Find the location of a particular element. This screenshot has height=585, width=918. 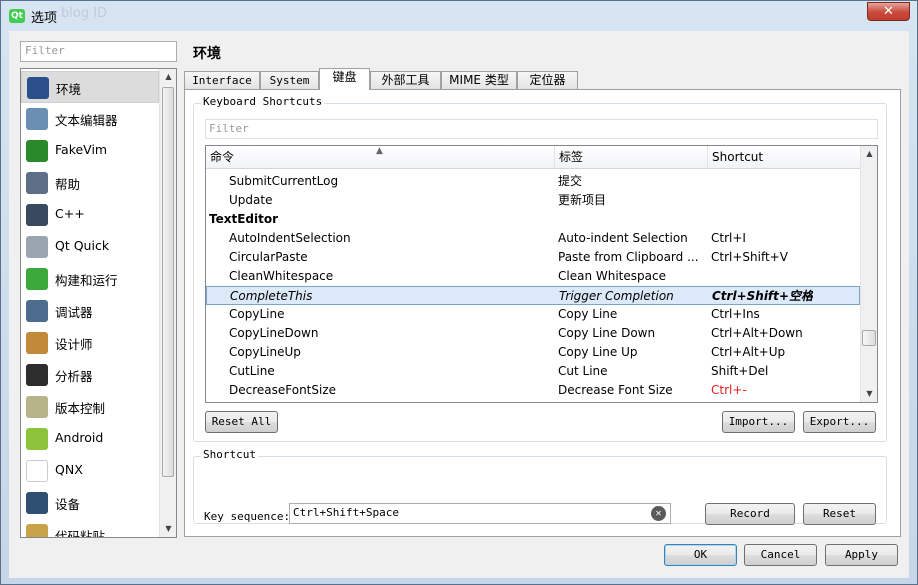

category-item: 设计师 is located at coordinates (90, 343).